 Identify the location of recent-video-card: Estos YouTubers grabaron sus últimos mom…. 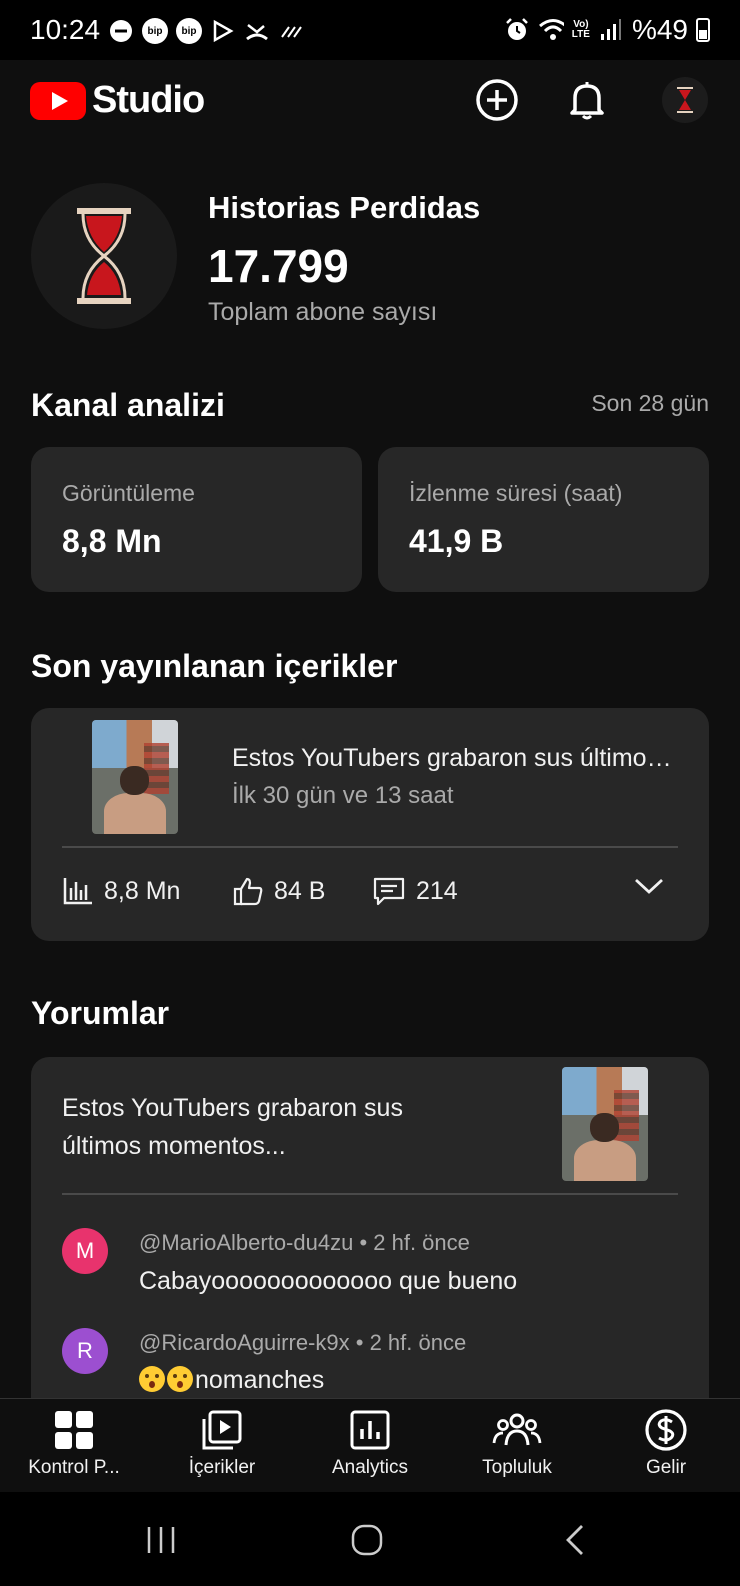
(370, 824).